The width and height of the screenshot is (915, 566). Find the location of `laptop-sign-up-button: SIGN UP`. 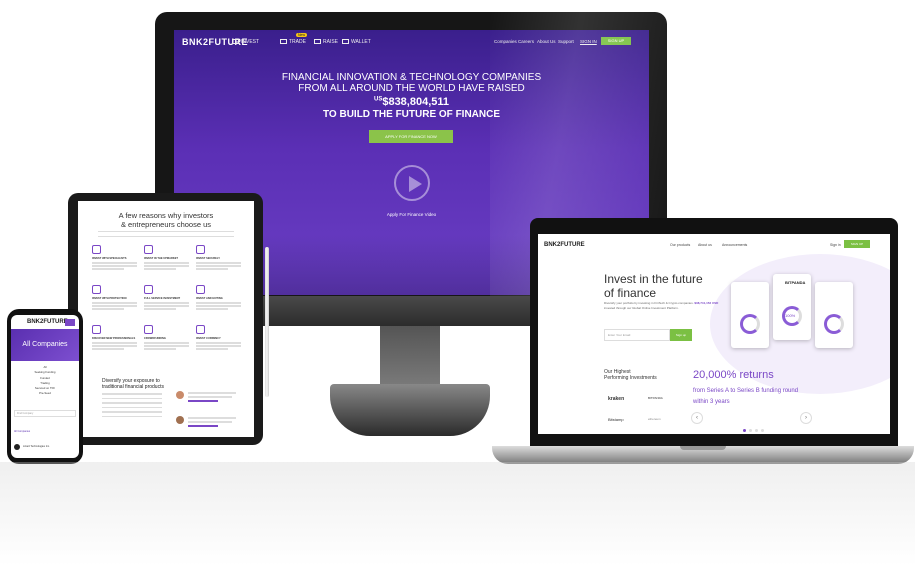

laptop-sign-up-button: SIGN UP is located at coordinates (857, 244).